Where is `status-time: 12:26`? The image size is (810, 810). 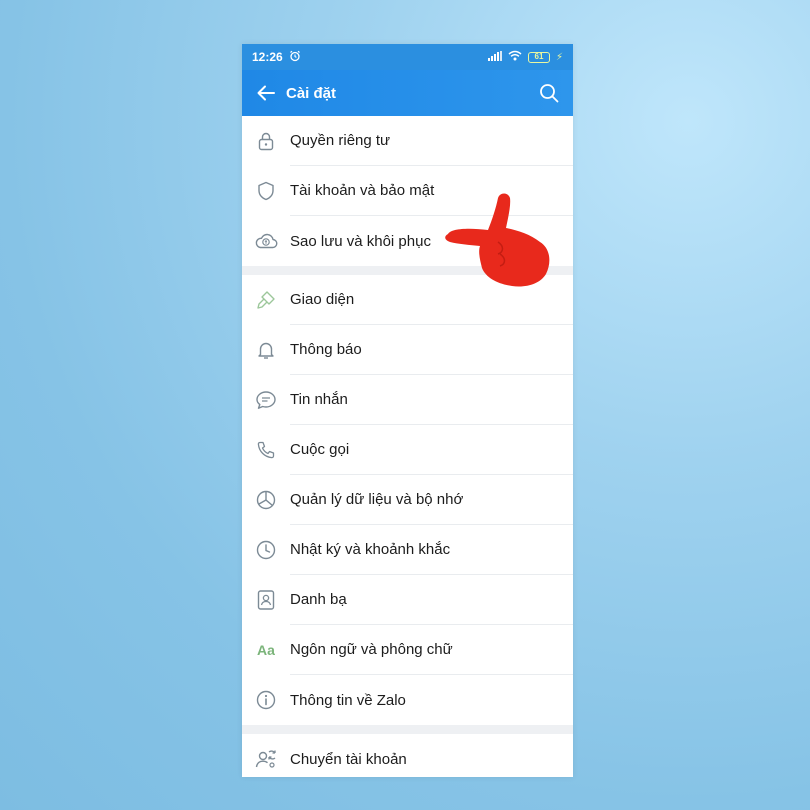
status-time: 12:26 is located at coordinates (267, 57).